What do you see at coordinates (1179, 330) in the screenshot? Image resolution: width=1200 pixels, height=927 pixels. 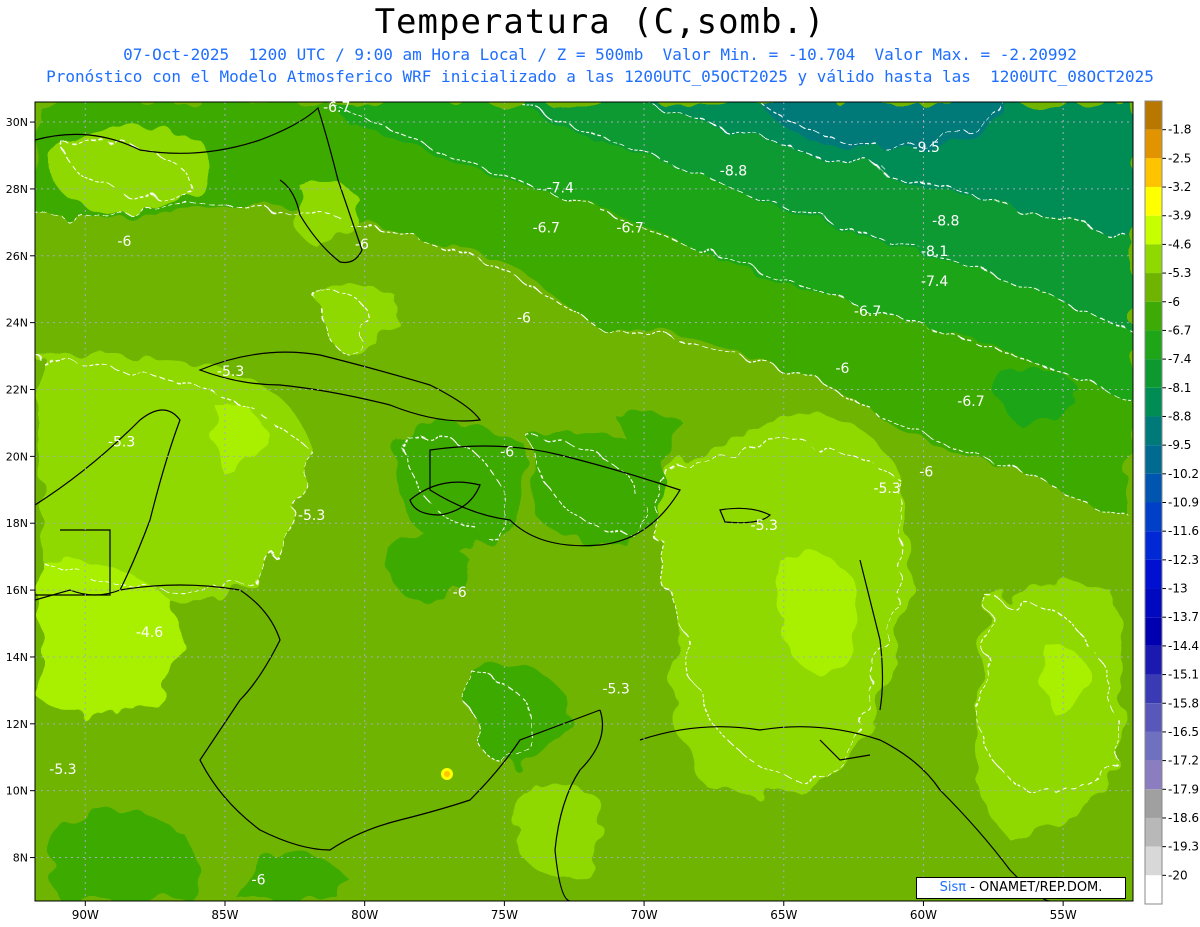 I see `colorbar-label: -6.7` at bounding box center [1179, 330].